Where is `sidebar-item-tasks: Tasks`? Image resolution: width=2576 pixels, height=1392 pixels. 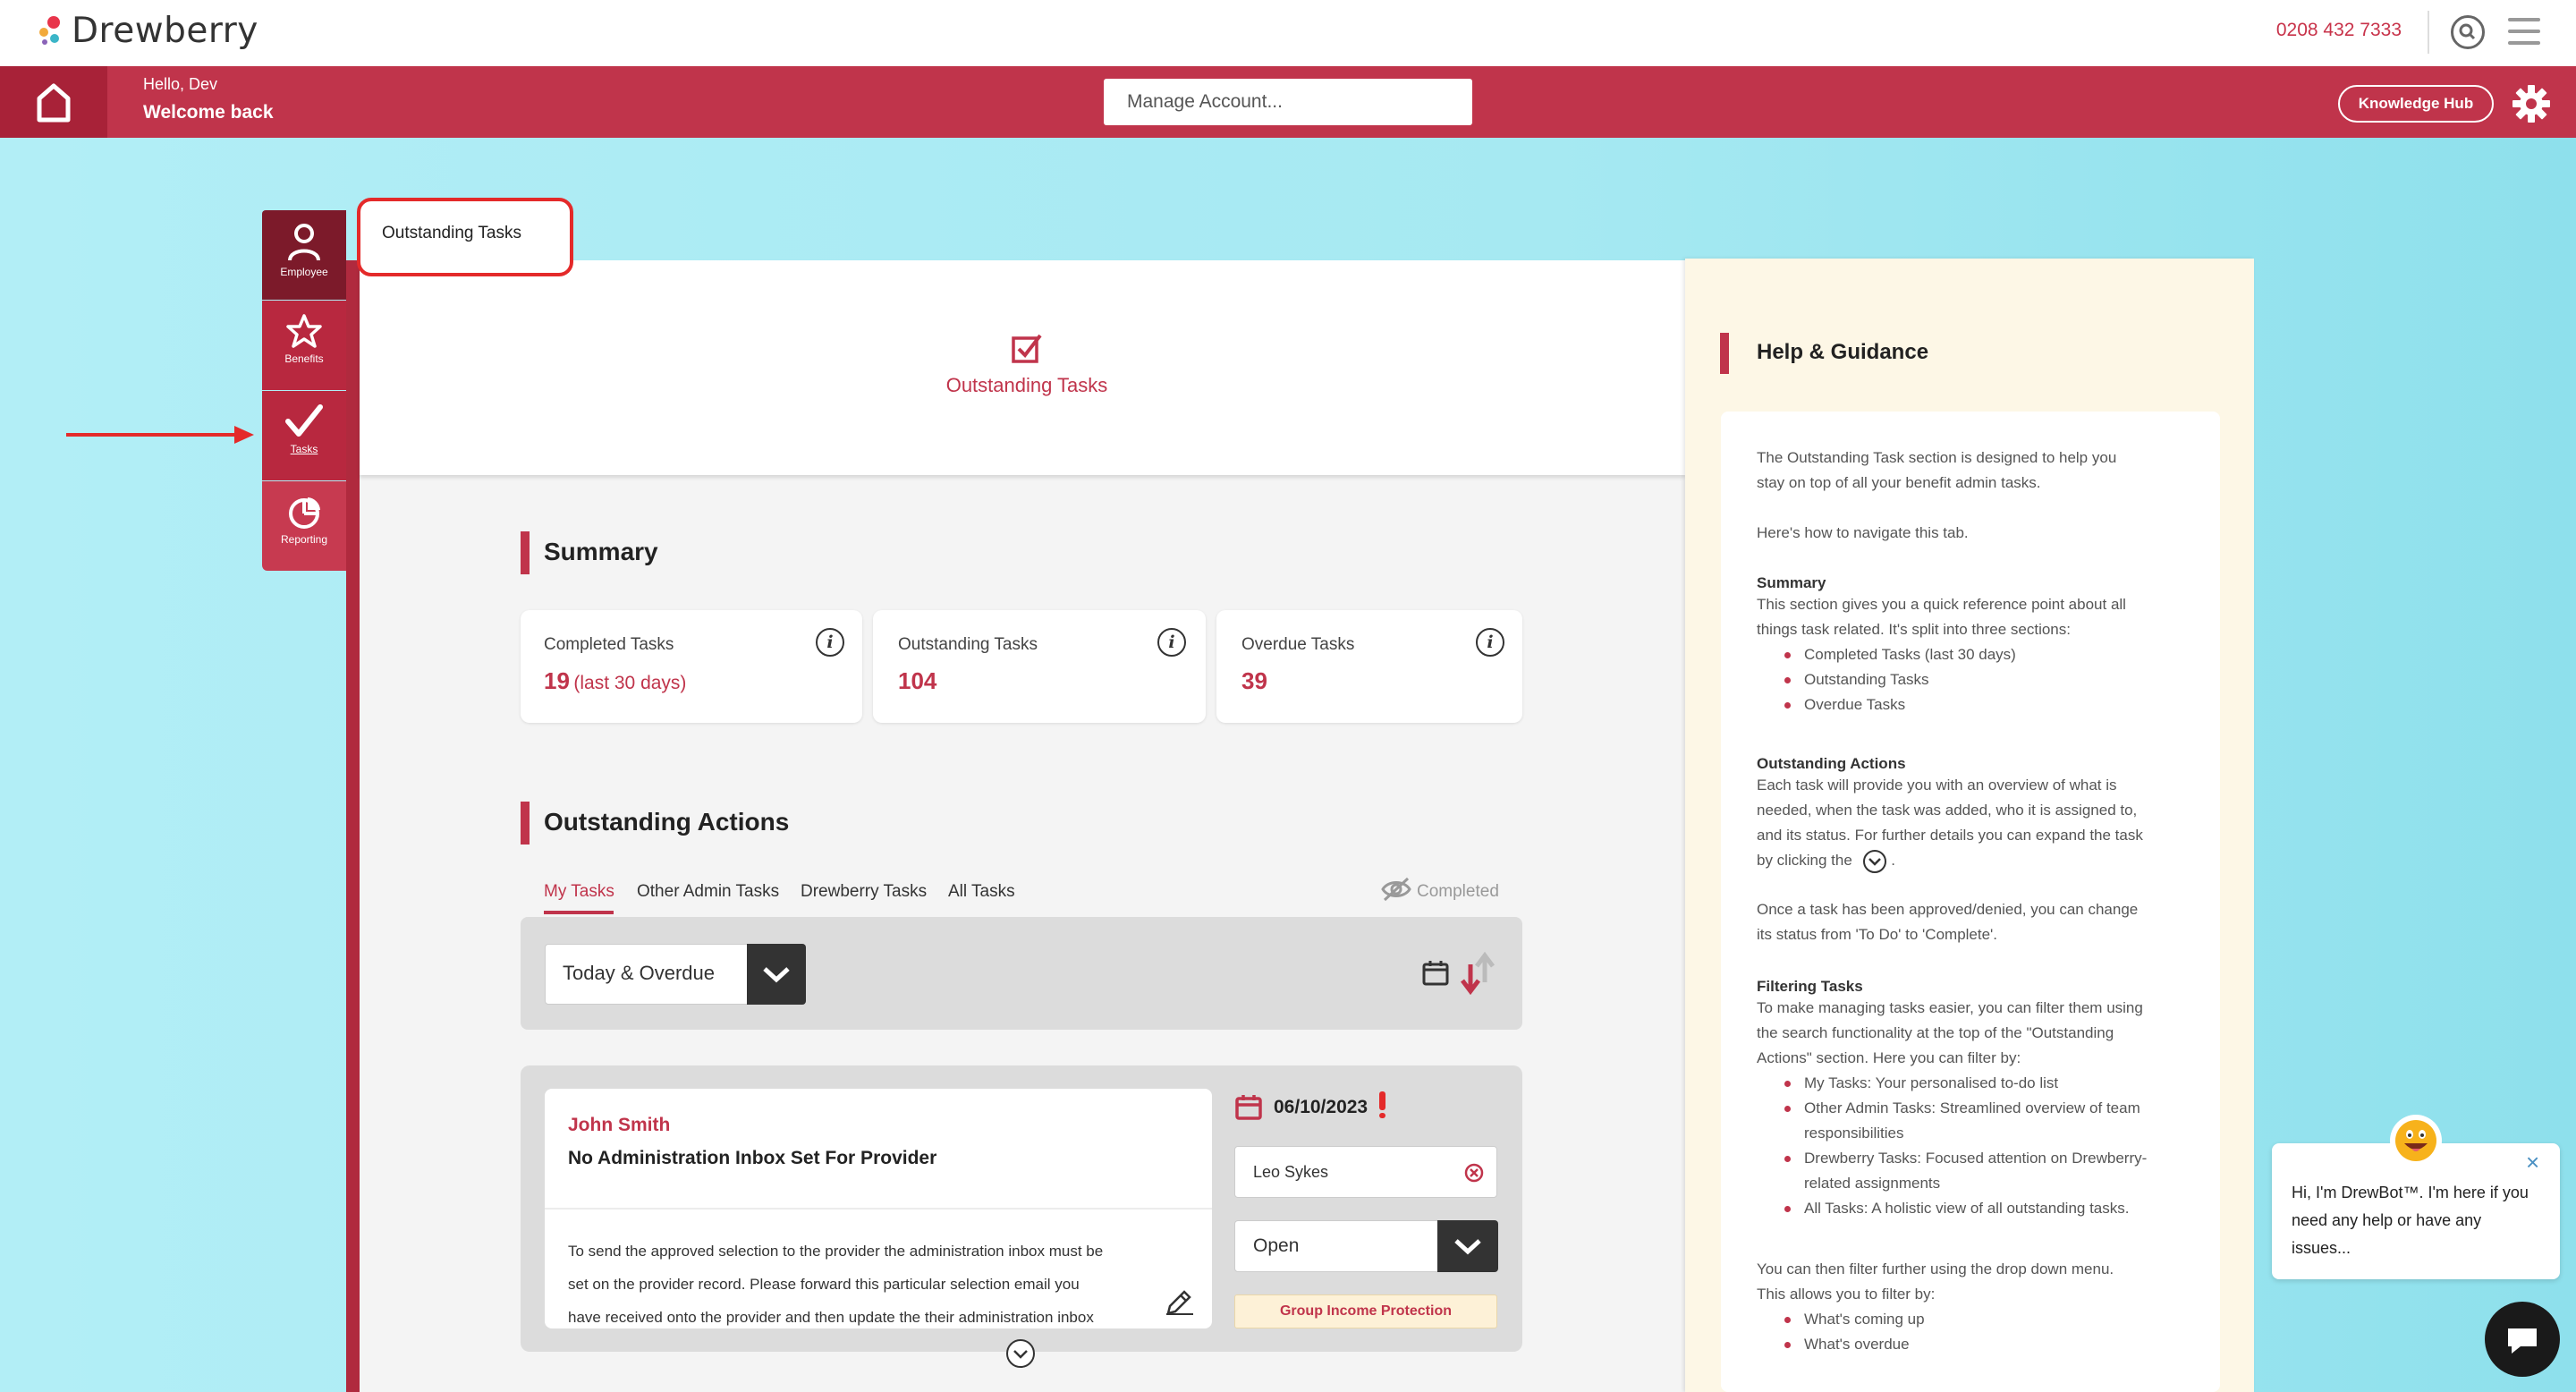
sidebar-item-tasks: Tasks is located at coordinates (304, 435).